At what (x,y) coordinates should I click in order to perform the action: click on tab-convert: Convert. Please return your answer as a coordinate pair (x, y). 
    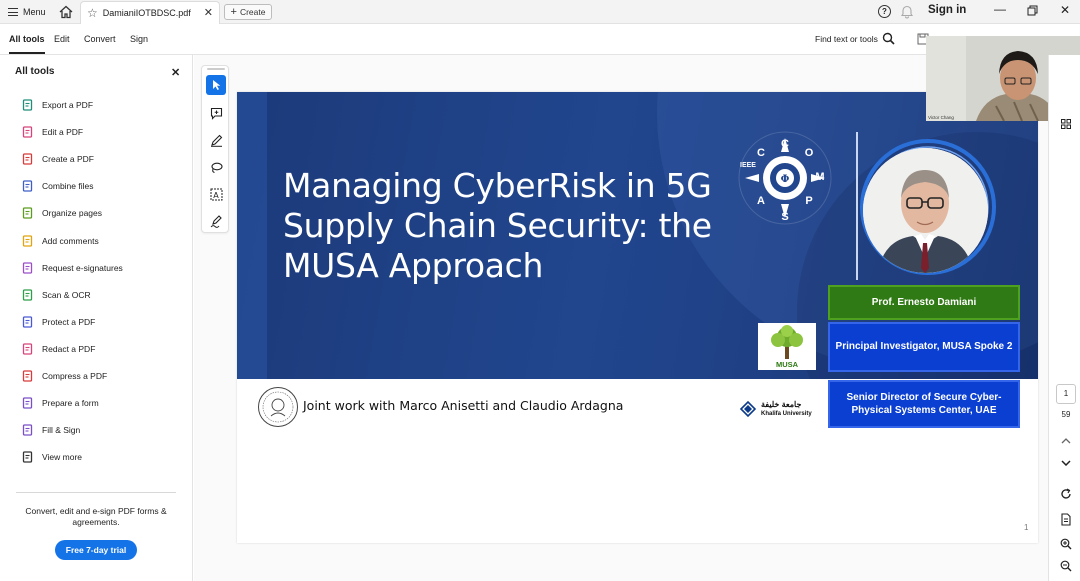
    Looking at the image, I should click on (100, 39).